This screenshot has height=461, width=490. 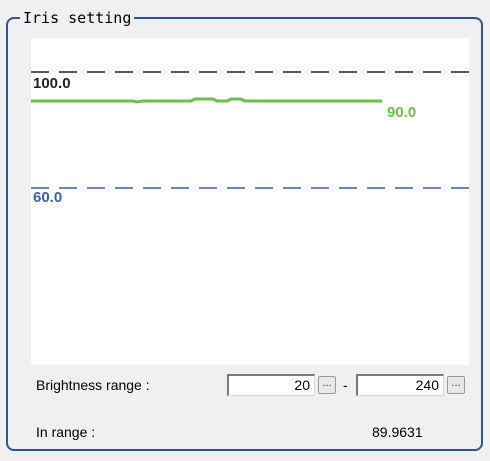 I want to click on upper-limit-label: 100.0, so click(x=52, y=83).